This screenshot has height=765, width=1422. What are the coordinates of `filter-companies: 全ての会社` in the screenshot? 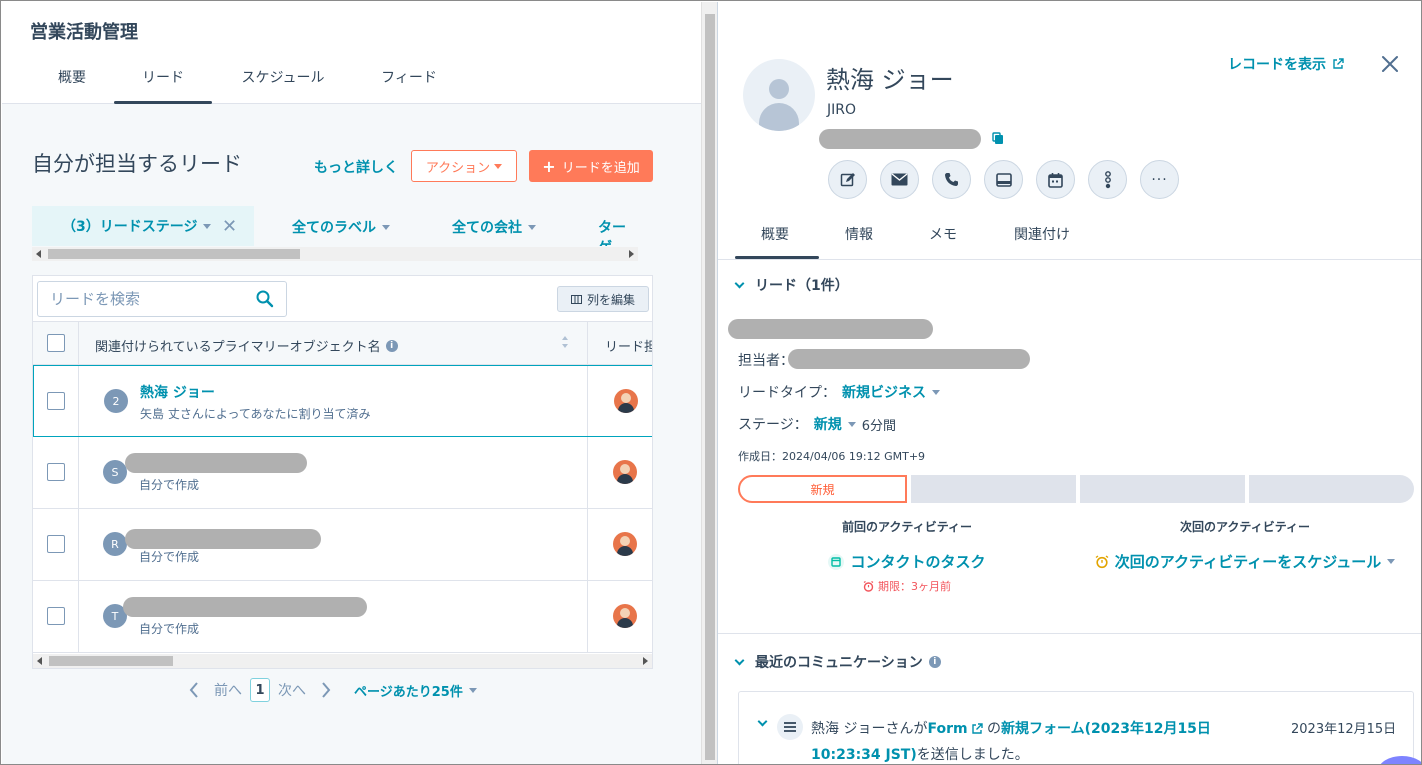 It's located at (494, 227).